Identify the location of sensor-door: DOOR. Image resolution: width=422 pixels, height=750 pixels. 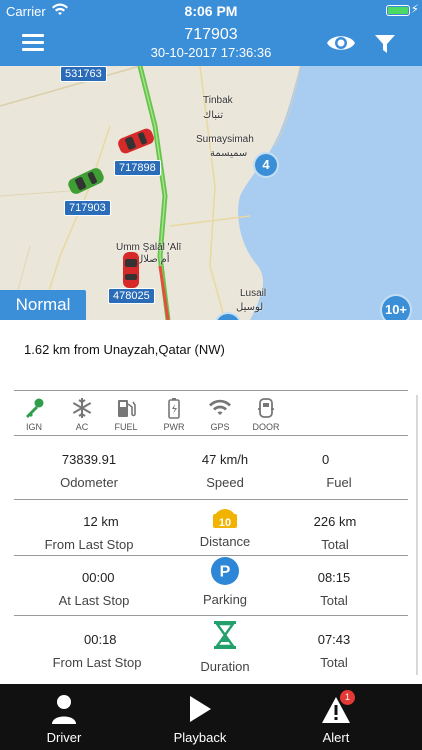
(266, 414).